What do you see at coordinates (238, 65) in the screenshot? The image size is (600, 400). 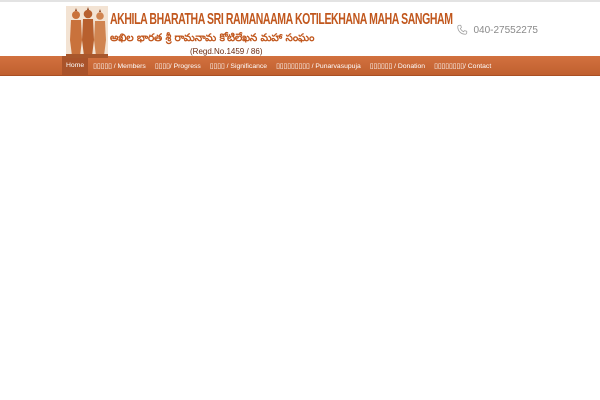 I see `nav-item-significance: ▯▯▯▯ / Significance` at bounding box center [238, 65].